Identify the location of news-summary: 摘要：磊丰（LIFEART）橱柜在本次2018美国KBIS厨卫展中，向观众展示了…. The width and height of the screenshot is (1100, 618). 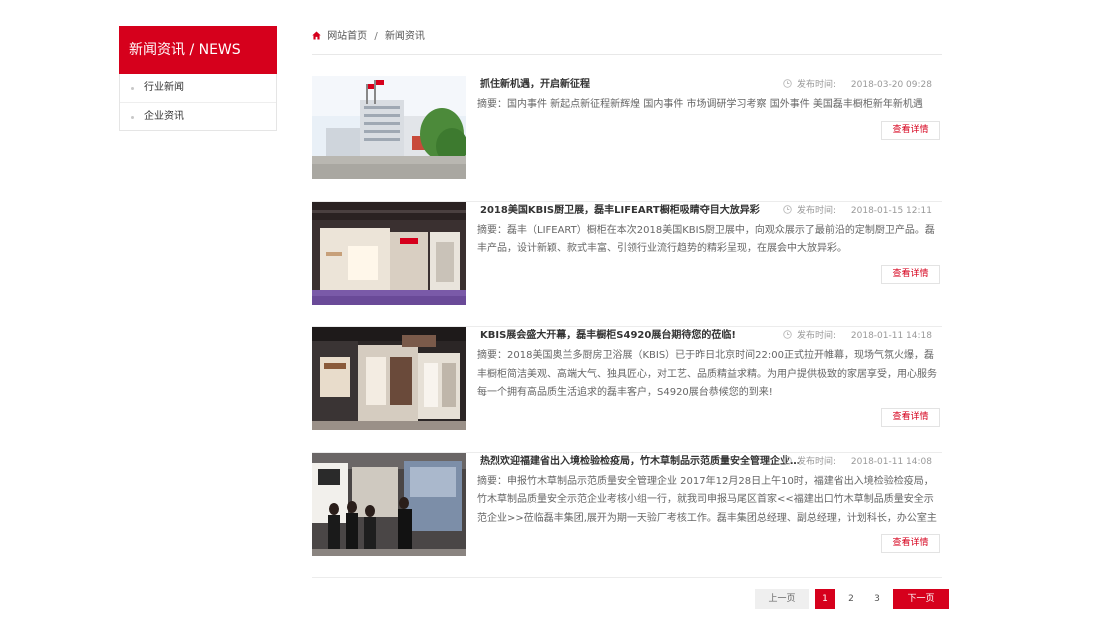
(706, 239).